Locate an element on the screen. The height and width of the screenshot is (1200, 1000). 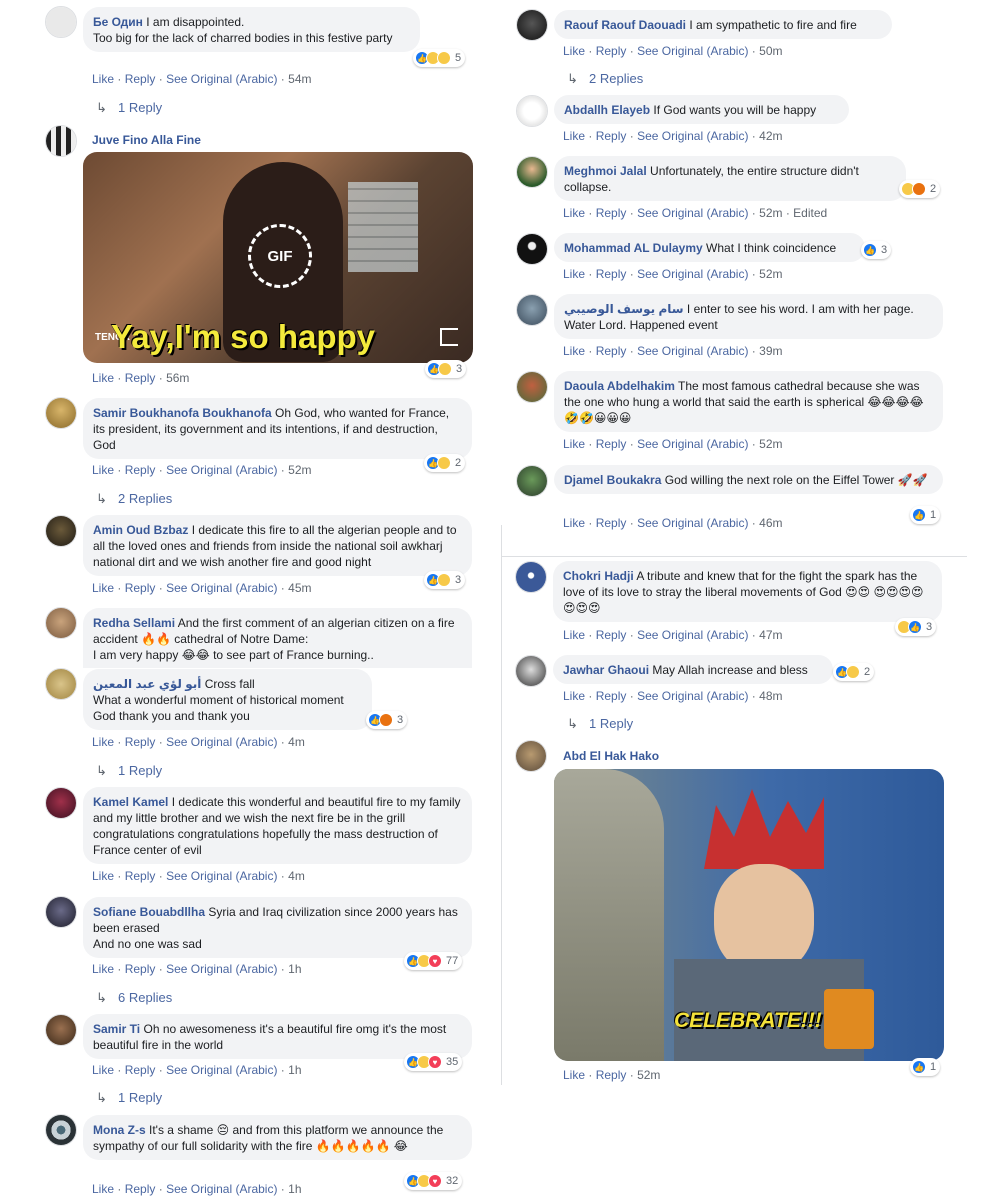
replies-label: 6 Replies is located at coordinates (145, 997).